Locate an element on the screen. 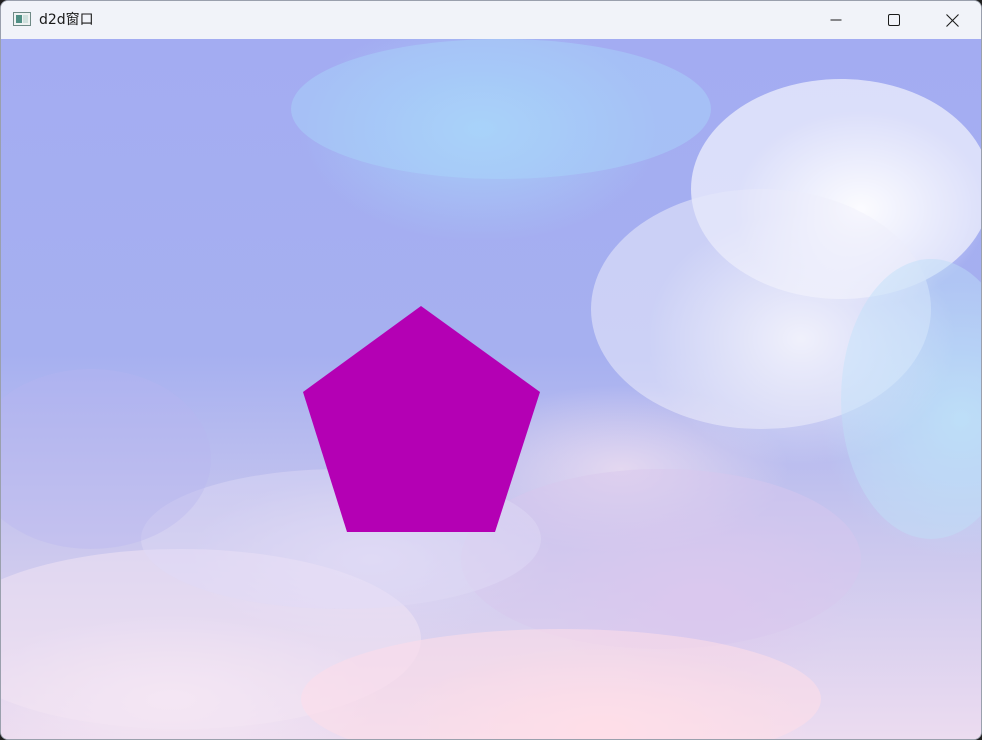  minimize-button is located at coordinates (836, 20).